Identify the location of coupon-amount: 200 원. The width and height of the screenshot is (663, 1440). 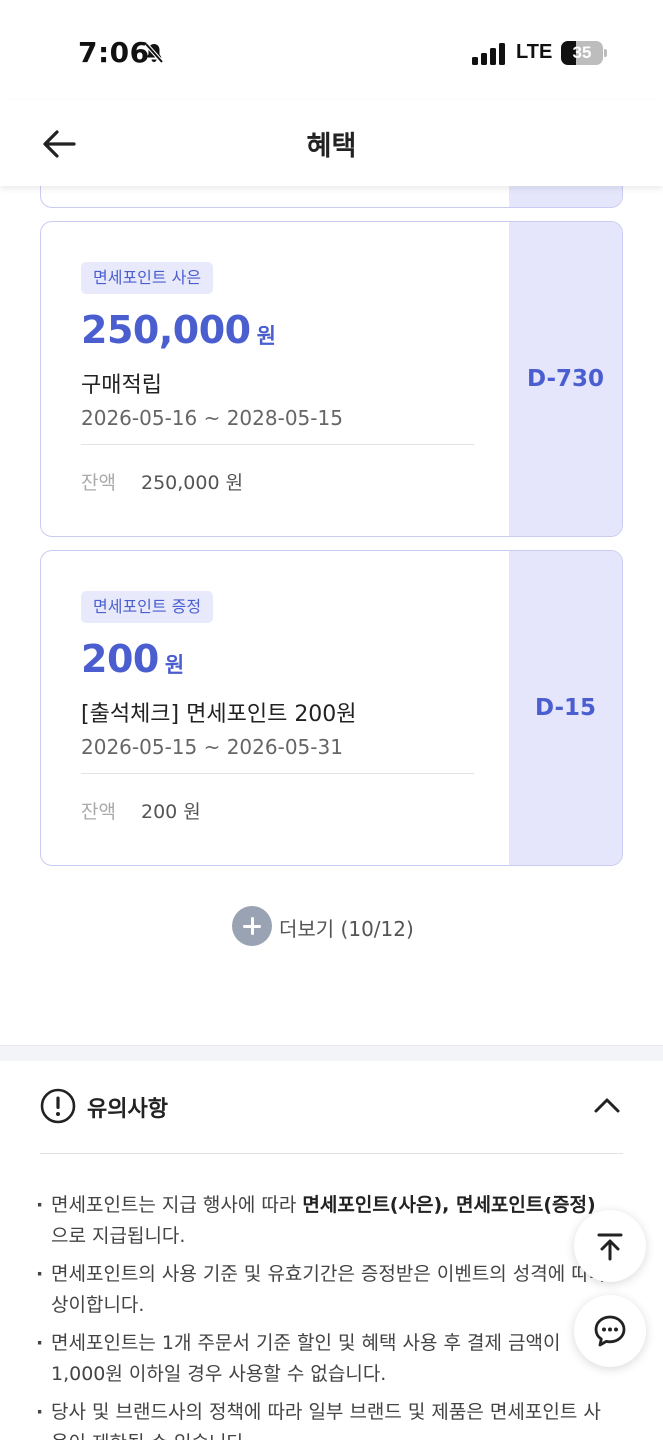
(132, 659).